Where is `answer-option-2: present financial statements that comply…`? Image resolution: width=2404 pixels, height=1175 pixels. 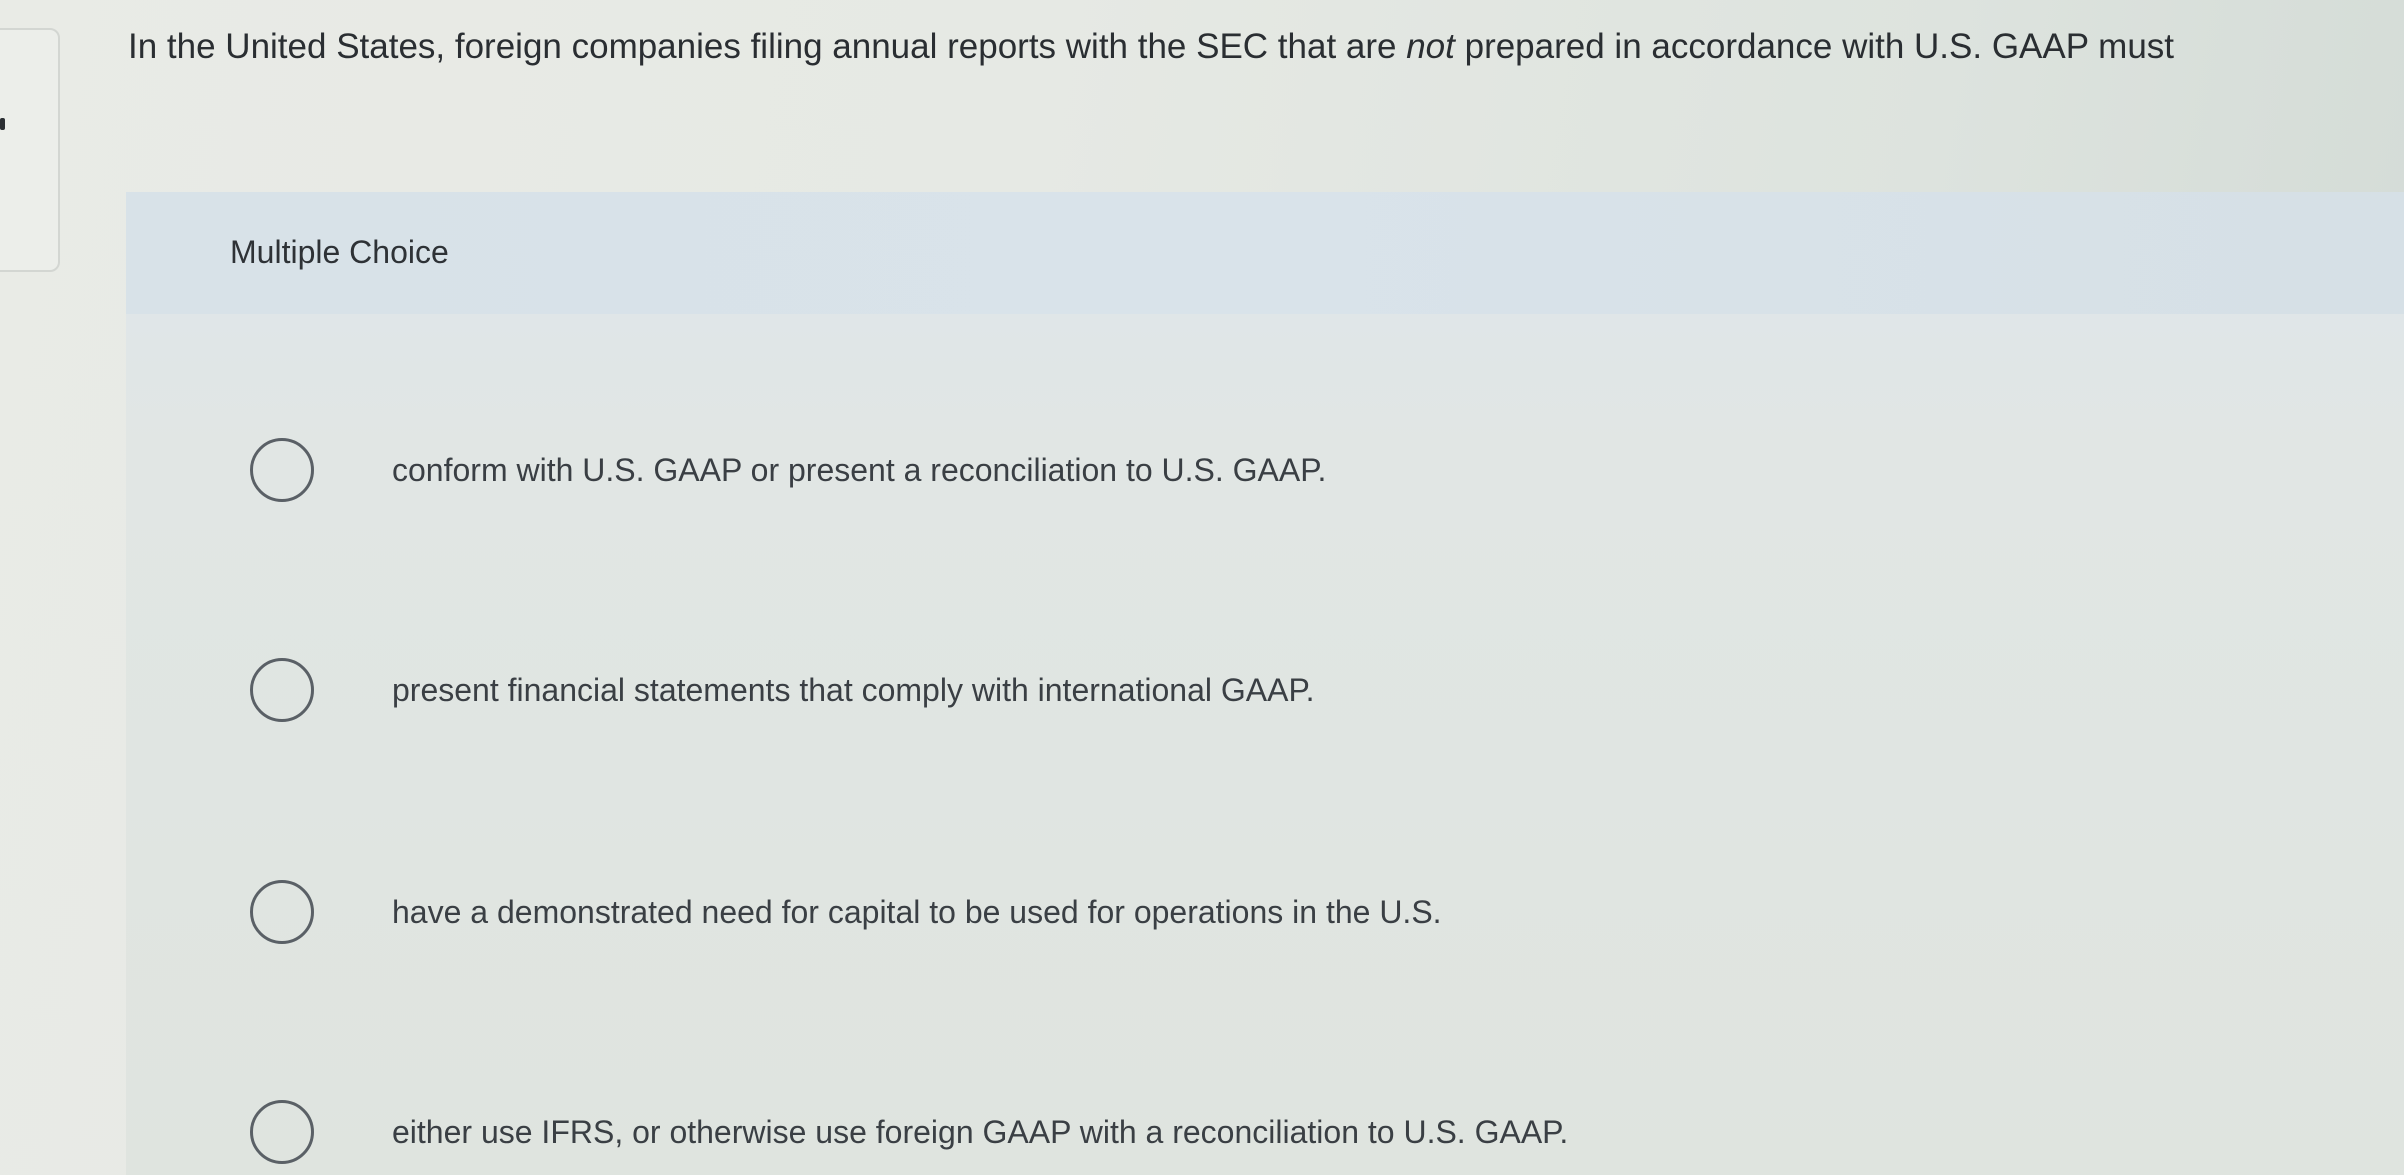 answer-option-2: present financial statements that comply… is located at coordinates (876, 693).